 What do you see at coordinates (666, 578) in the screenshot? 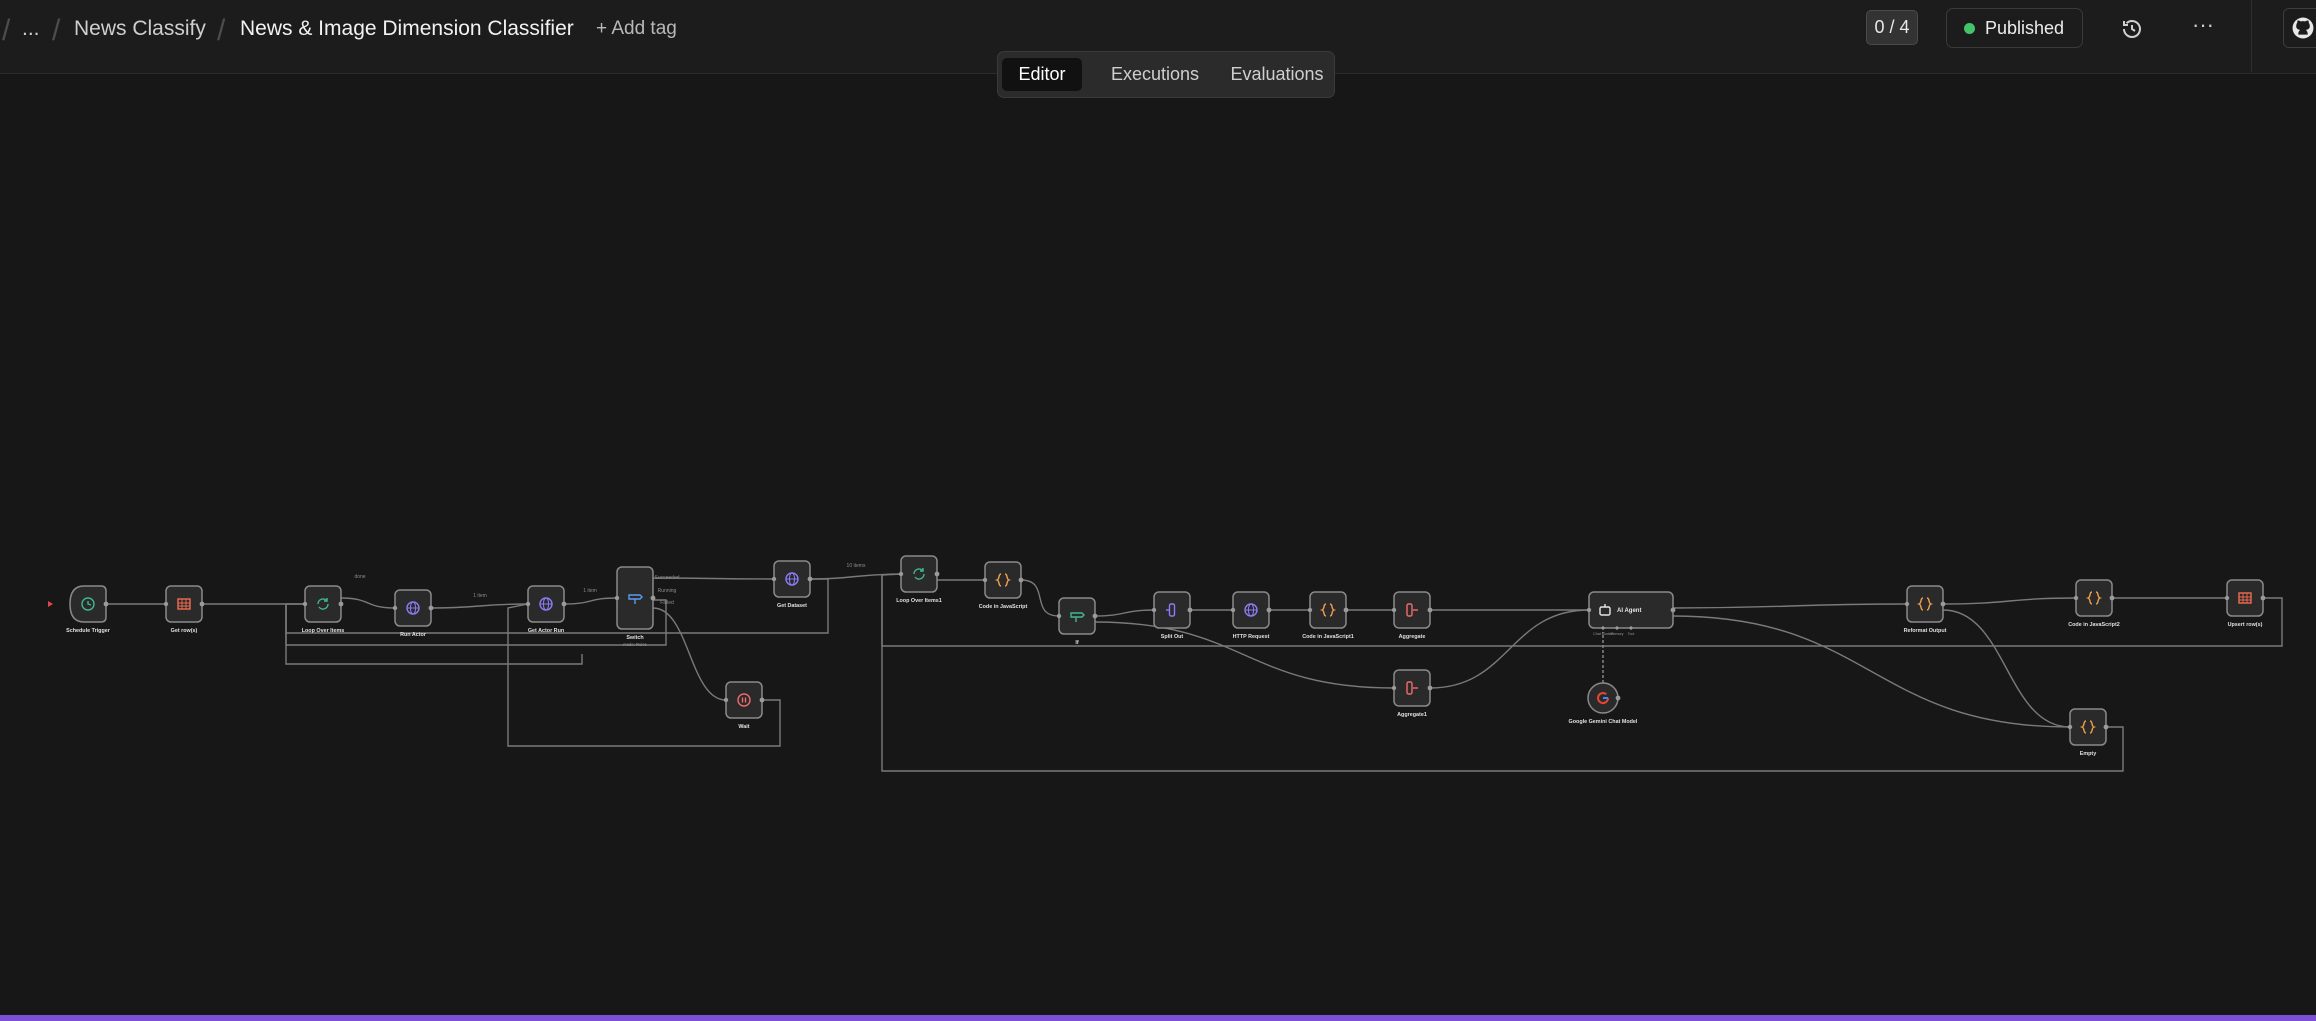
I see `edge-label: Succeeded` at bounding box center [666, 578].